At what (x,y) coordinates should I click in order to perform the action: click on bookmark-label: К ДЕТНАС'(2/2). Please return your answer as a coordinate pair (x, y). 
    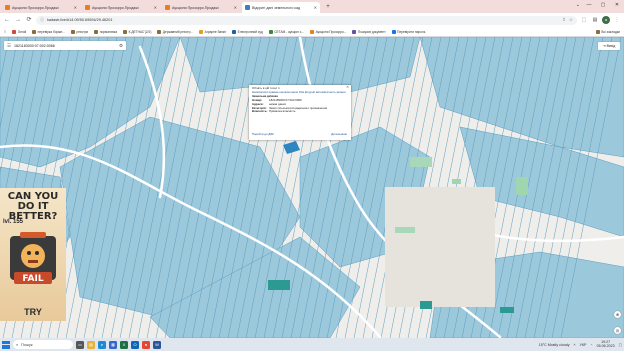
    Looking at the image, I should click on (140, 31).